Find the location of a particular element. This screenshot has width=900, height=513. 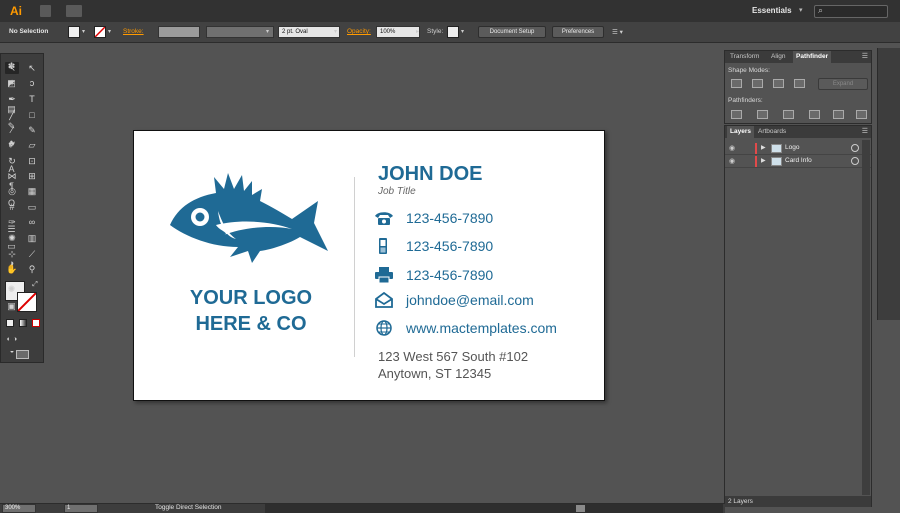

opacity-label: Opacity: is located at coordinates (359, 31).